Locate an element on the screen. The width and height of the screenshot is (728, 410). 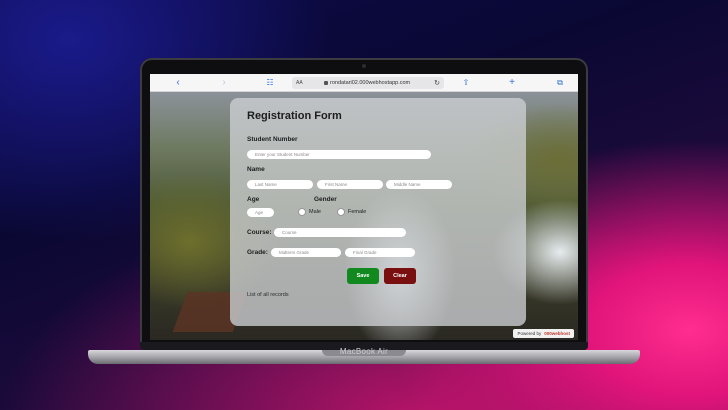
records-link: List of all records is located at coordinates (268, 295).